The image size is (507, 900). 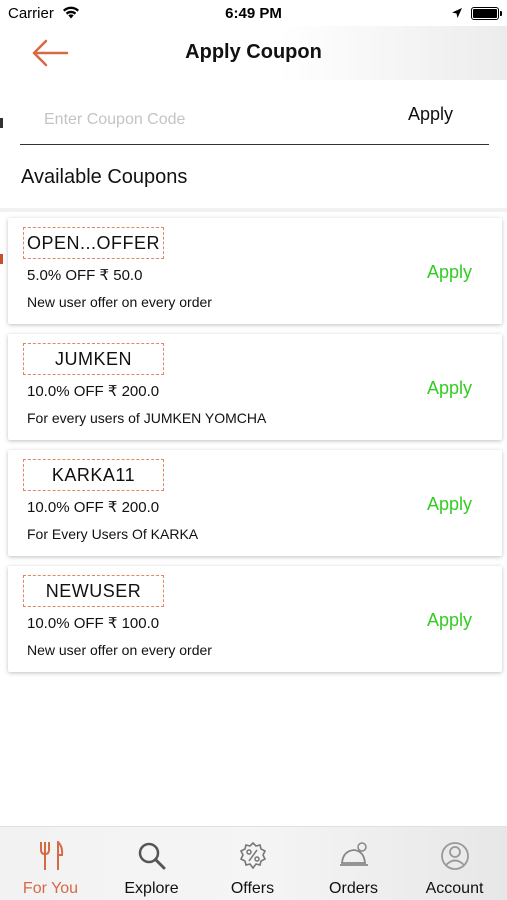 I want to click on tab-label: Account, so click(x=454, y=888).